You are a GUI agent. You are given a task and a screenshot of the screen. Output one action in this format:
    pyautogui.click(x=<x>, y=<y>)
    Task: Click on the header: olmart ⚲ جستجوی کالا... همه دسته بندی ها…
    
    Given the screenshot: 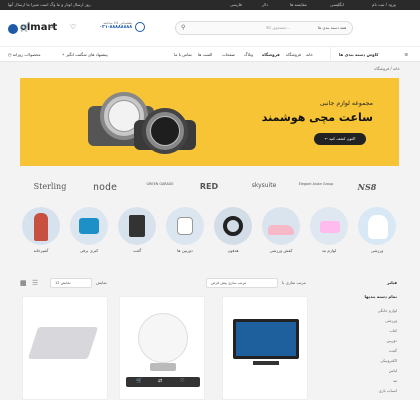 What is the action you would take?
    pyautogui.click(x=210, y=28)
    